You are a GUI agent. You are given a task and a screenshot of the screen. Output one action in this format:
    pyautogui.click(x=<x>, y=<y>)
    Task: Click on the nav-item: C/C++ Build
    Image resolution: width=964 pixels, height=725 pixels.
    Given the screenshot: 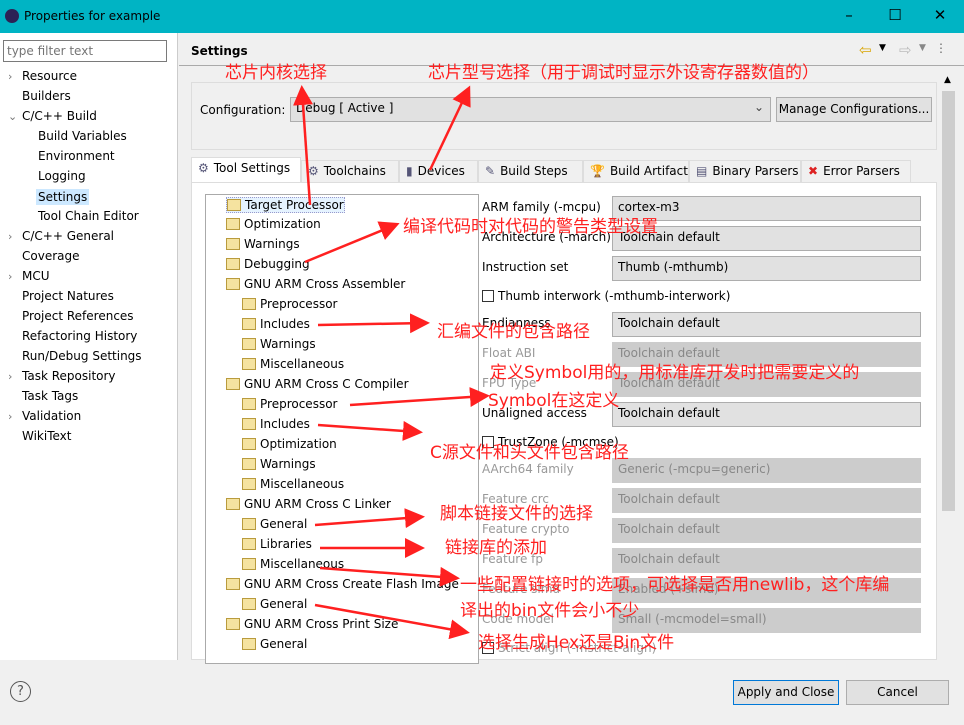 What is the action you would take?
    pyautogui.click(x=59, y=116)
    